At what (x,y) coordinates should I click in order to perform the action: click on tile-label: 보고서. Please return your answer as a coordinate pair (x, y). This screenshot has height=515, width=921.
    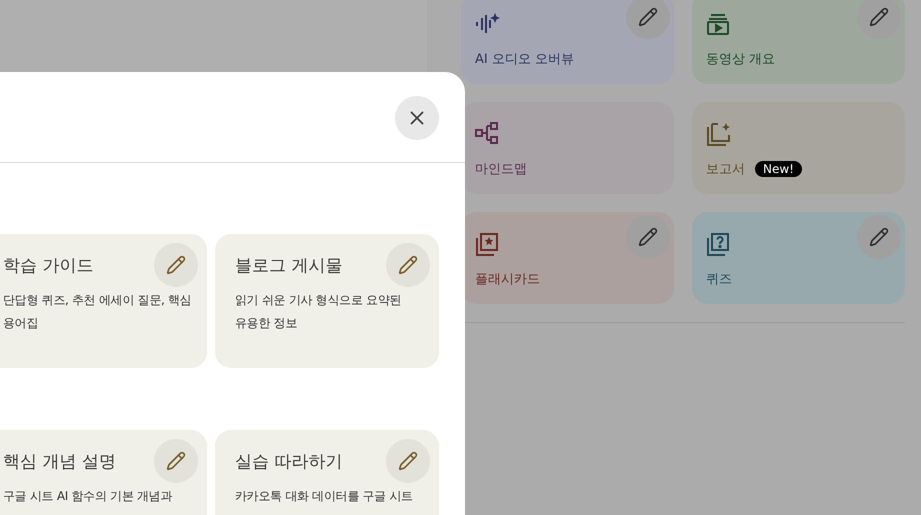
    Looking at the image, I should click on (725, 169).